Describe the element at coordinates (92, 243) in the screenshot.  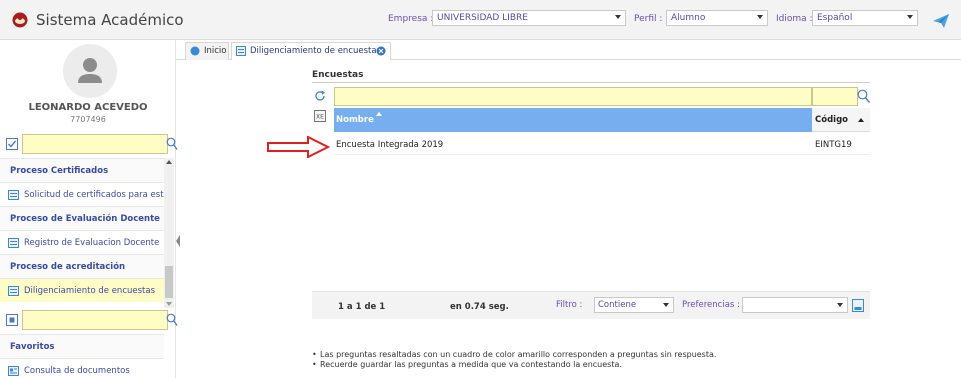
I see `menu-item-label: Registro de Evaluacion Docente` at that location.